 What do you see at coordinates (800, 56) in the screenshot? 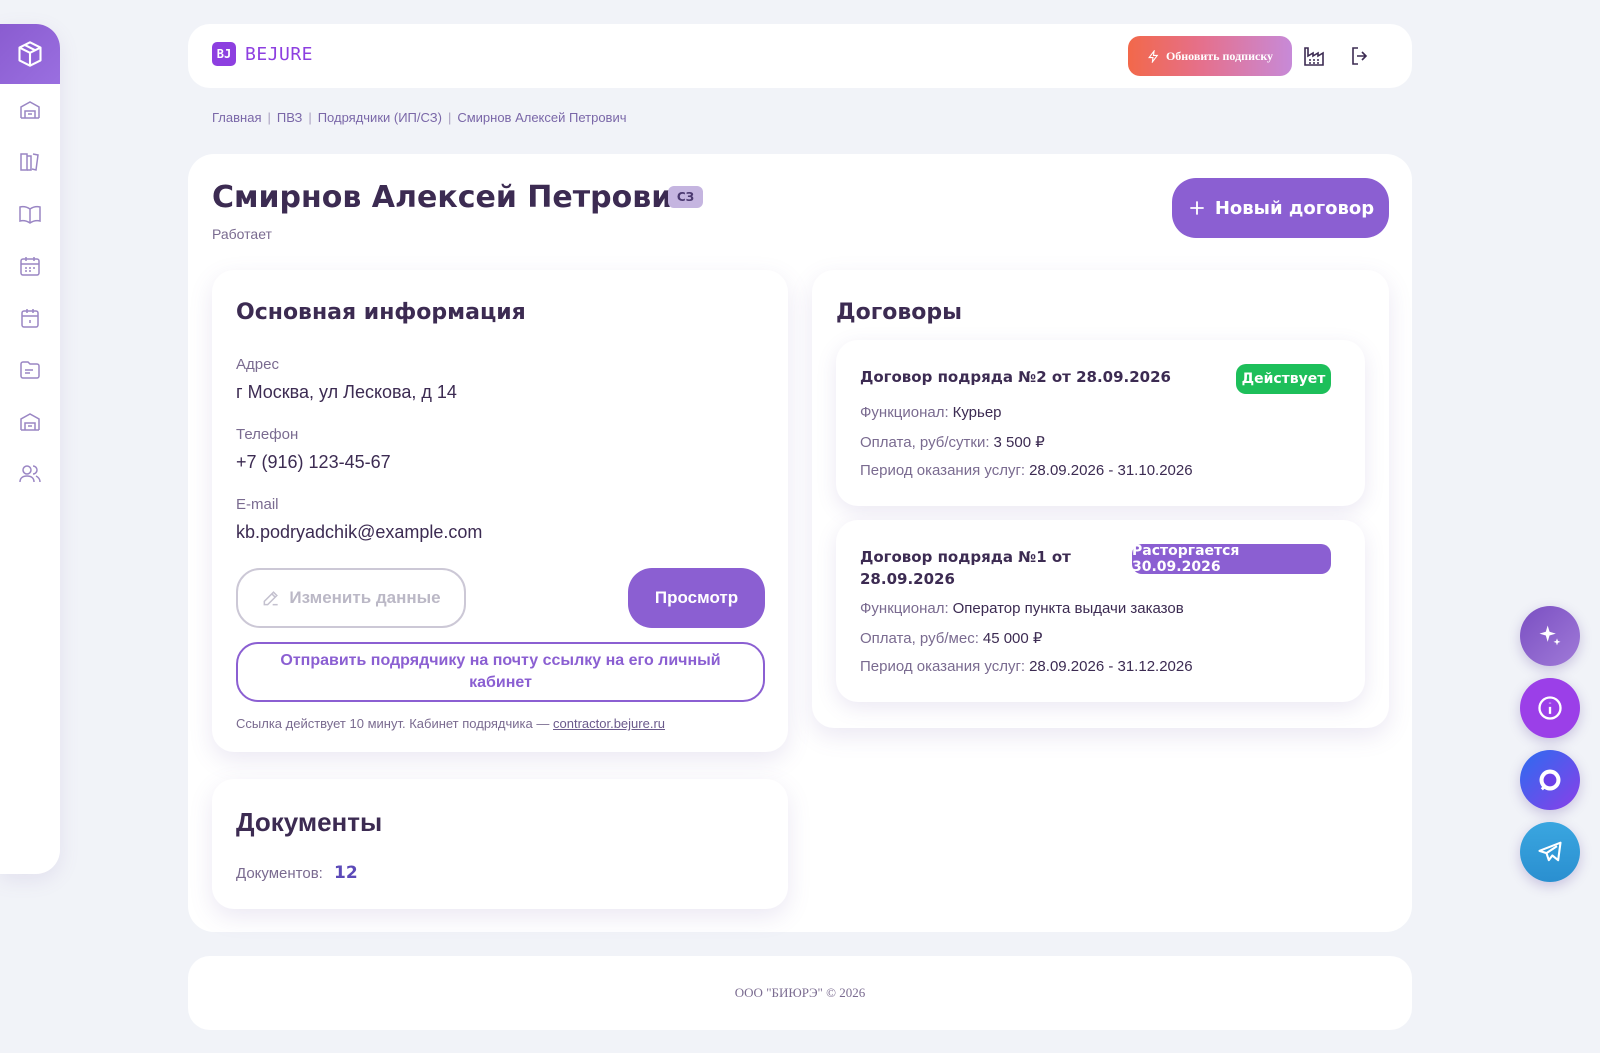
I see `top-header: BJ BEJURE Обновить подписку` at bounding box center [800, 56].